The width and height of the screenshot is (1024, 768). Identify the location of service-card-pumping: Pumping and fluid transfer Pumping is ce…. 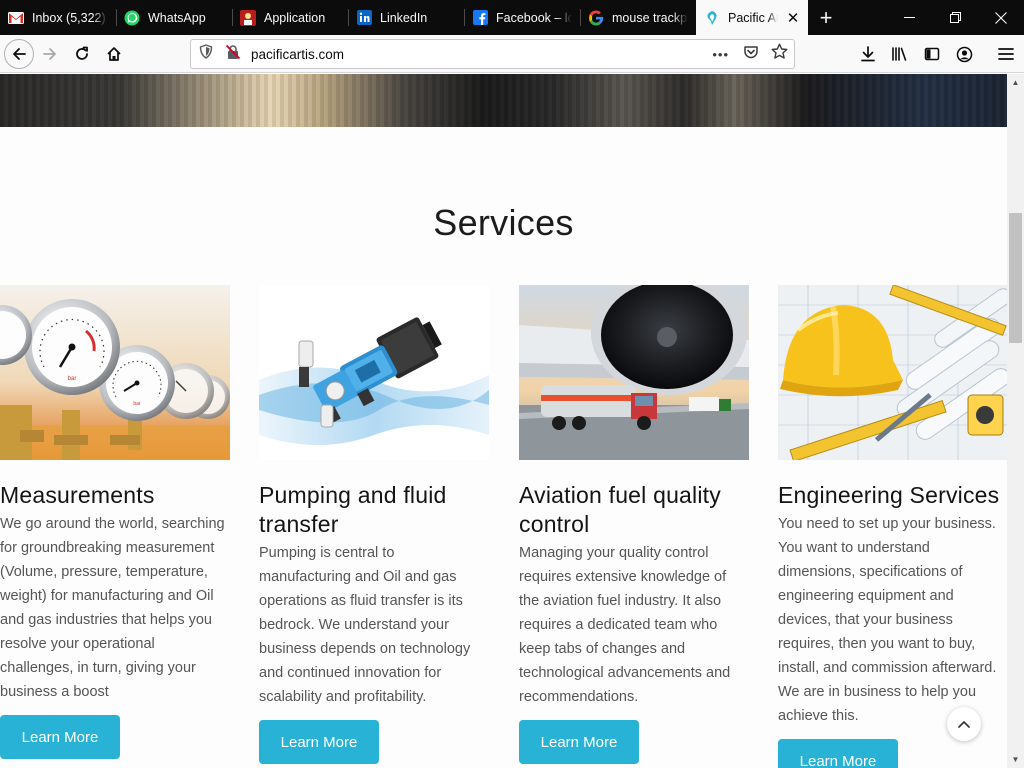
(374, 524).